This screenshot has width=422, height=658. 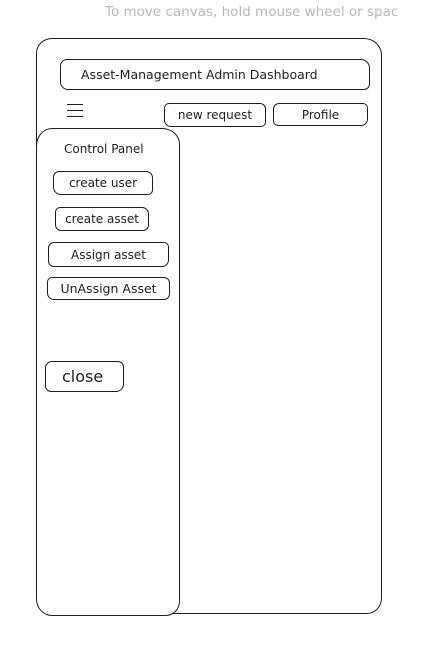 I want to click on create-asset-button: create asset, so click(x=102, y=219).